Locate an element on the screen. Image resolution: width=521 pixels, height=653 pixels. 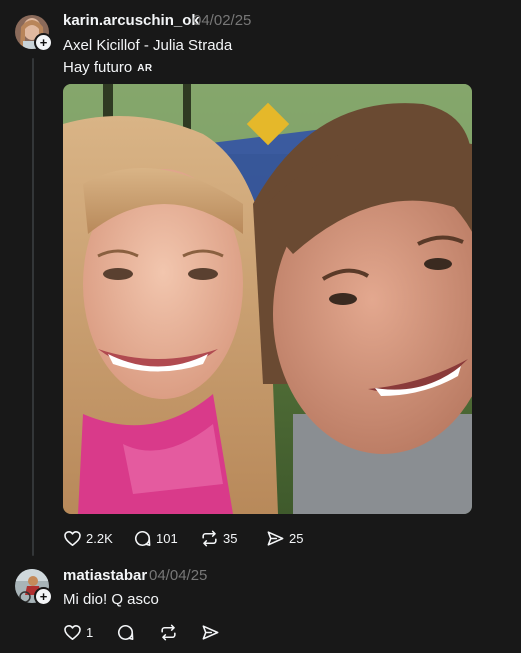
share-button: 25 is located at coordinates (296, 538).